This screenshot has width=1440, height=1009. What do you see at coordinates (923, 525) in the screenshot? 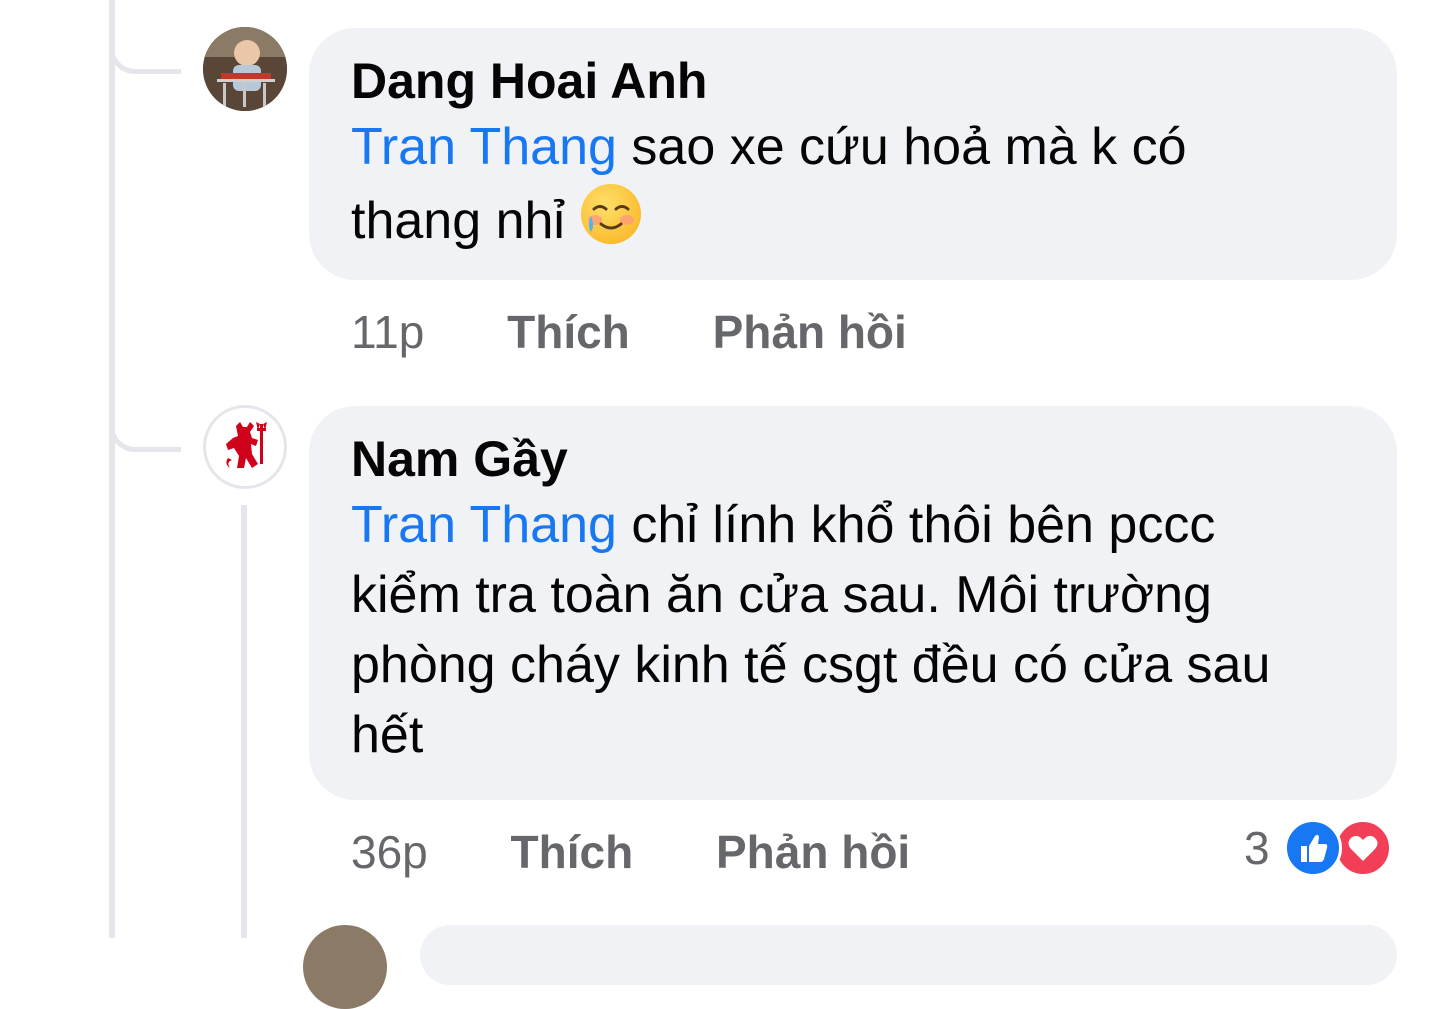
I see `comment-text-line1: chỉ lính khổ thôi bên pccc` at bounding box center [923, 525].